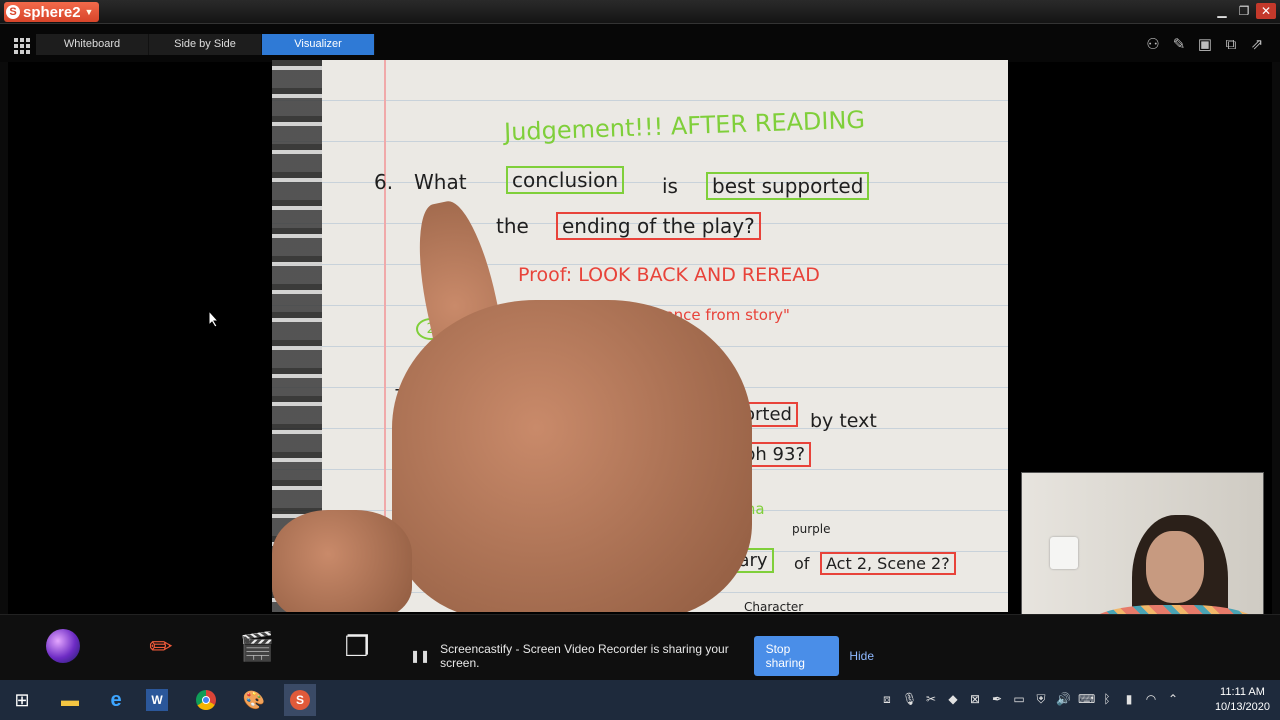 Image resolution: width=1280 pixels, height=720 pixels. What do you see at coordinates (796, 656) in the screenshot?
I see `stop-sharing-button: Stop sharing` at bounding box center [796, 656].